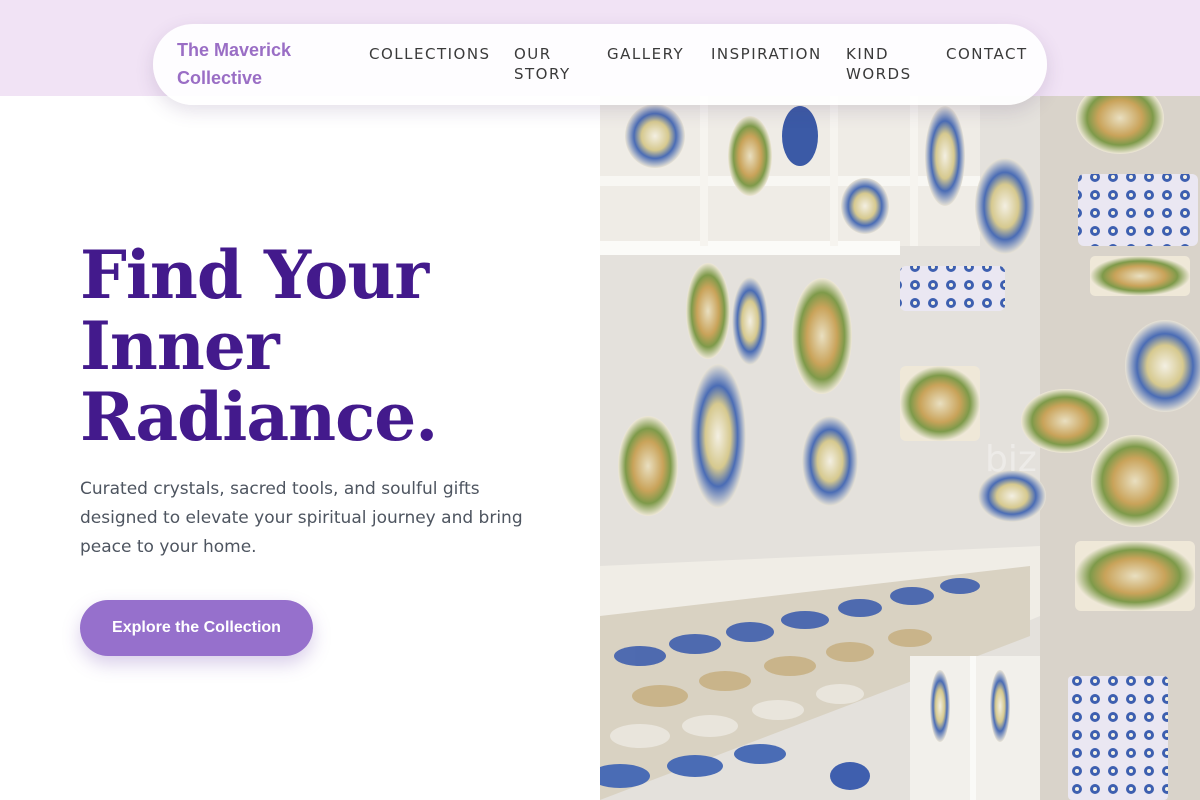  What do you see at coordinates (768, 54) in the screenshot?
I see `nav-link-inspiration: INSPIRATION` at bounding box center [768, 54].